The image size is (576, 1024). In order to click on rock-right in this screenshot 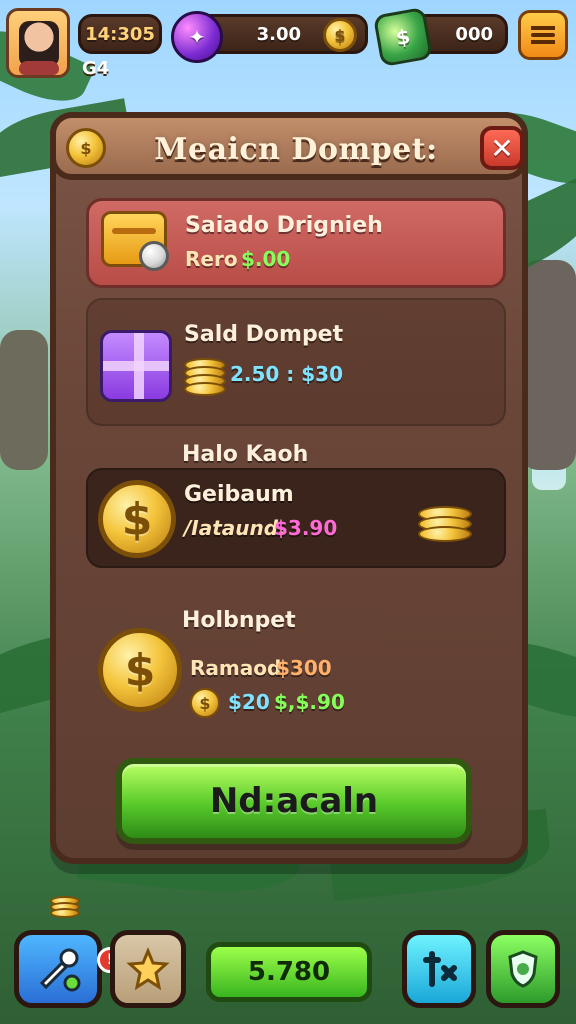, I will do `click(548, 365)`.